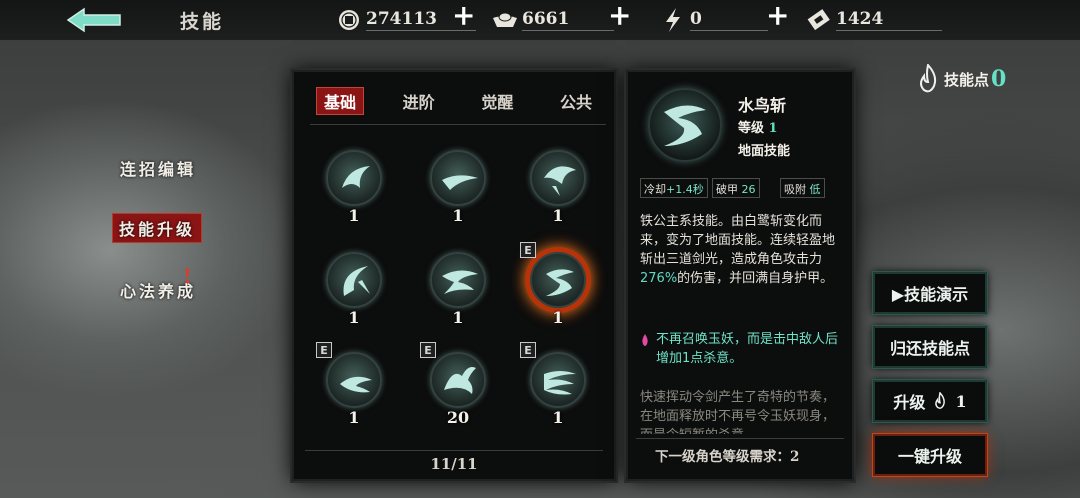  I want to click on skill-triple-slash-icon, so click(560, 383).